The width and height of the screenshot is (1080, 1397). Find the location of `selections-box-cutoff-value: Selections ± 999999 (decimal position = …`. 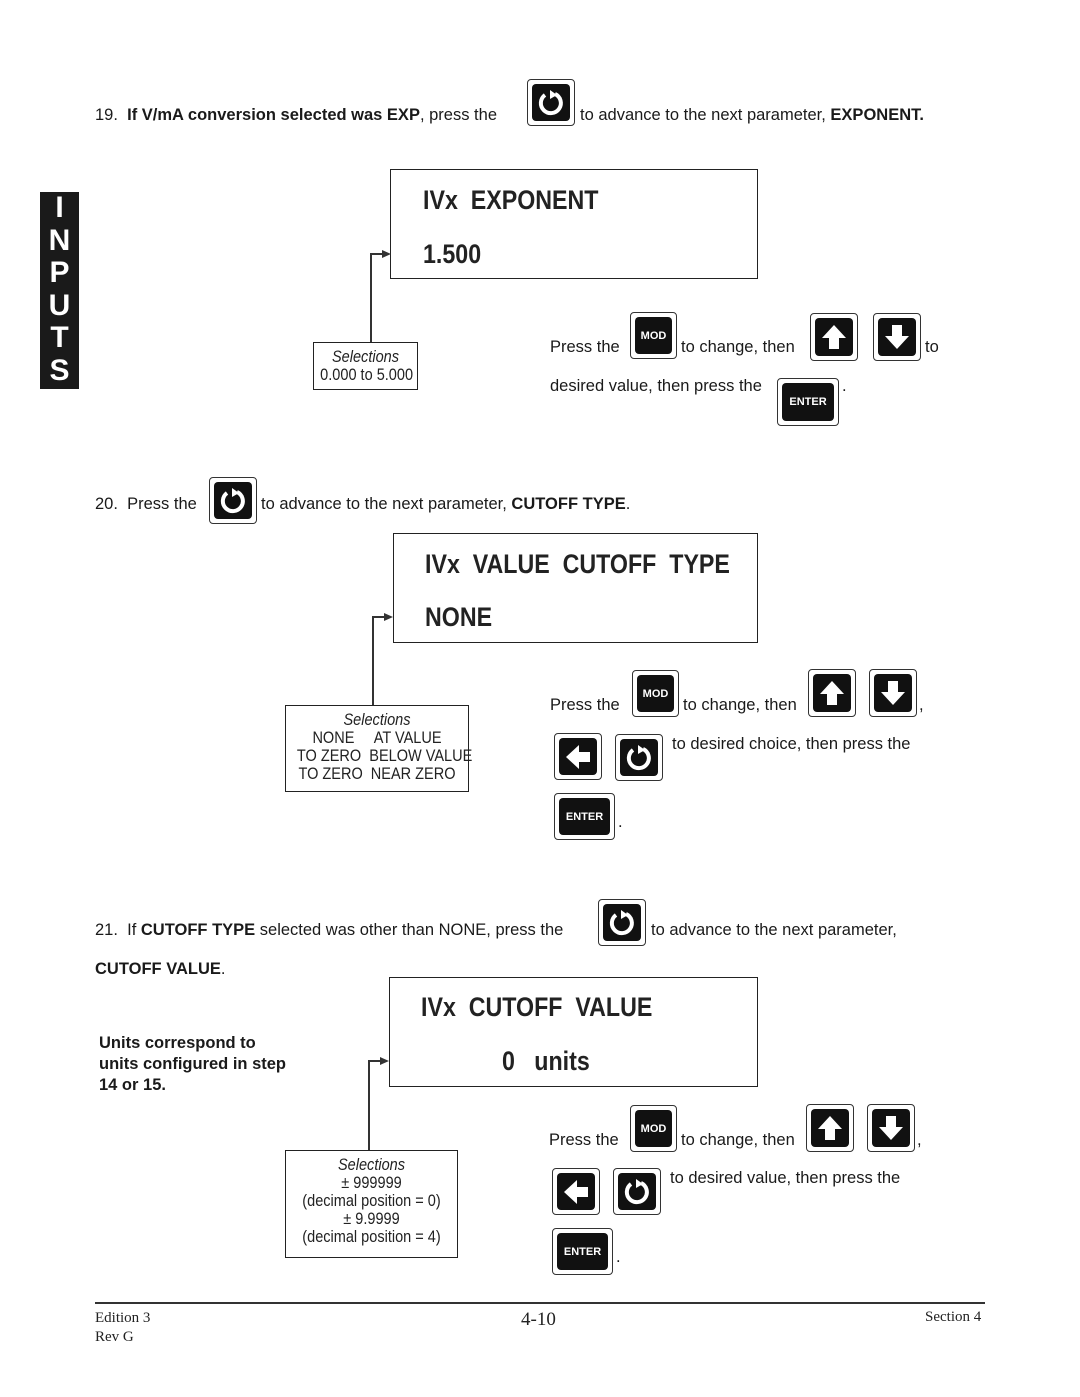

selections-box-cutoff-value: Selections ± 999999 (decimal position = … is located at coordinates (371, 1204).